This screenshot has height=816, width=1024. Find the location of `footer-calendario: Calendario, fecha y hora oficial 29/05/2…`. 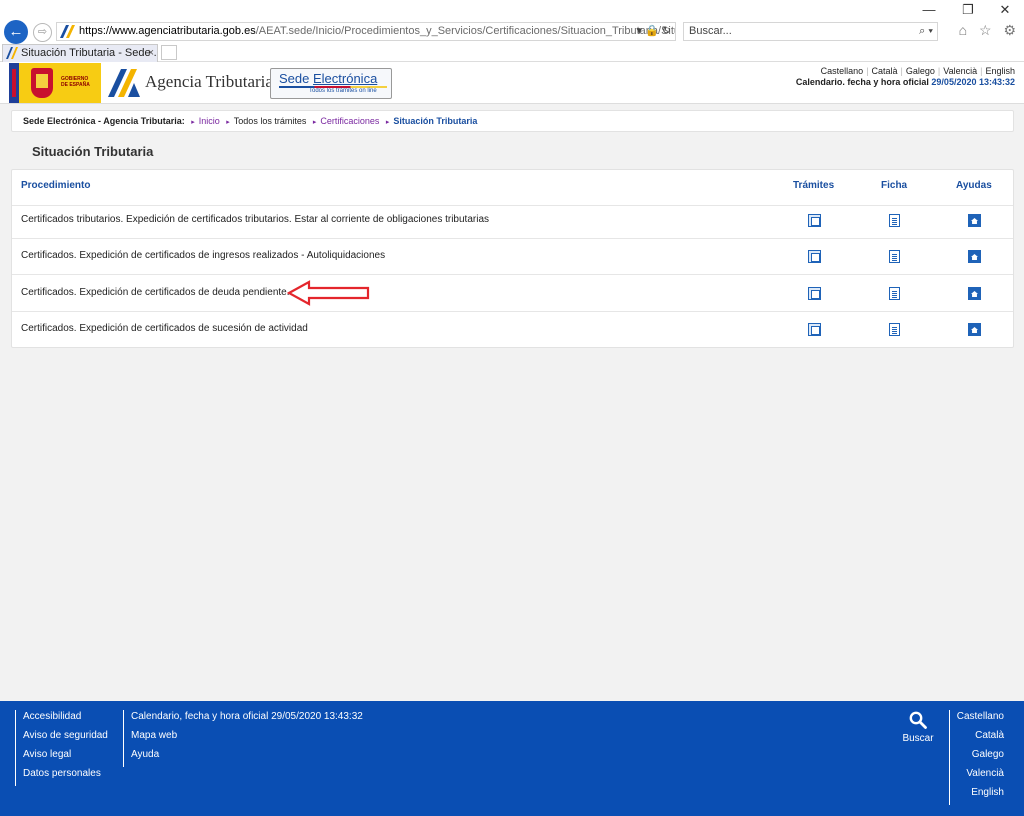

footer-calendario: Calendario, fecha y hora oficial 29/05/2… is located at coordinates (257, 719).